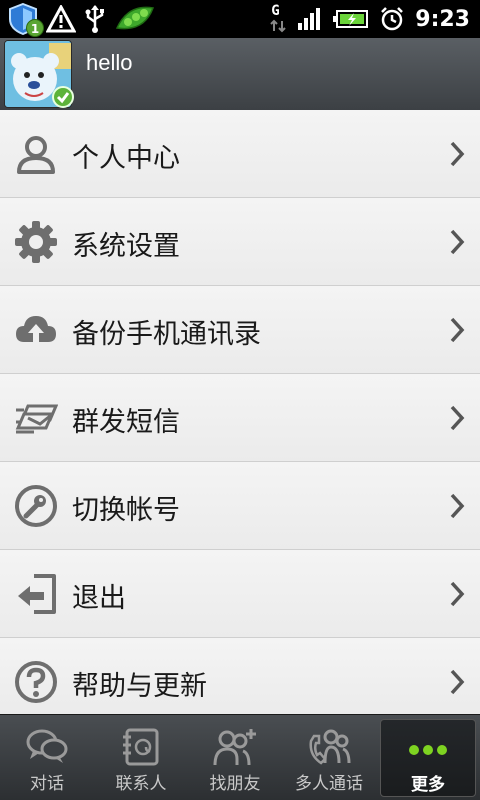  Describe the element at coordinates (47, 784) in the screenshot. I see `tab-label: 对话` at that location.